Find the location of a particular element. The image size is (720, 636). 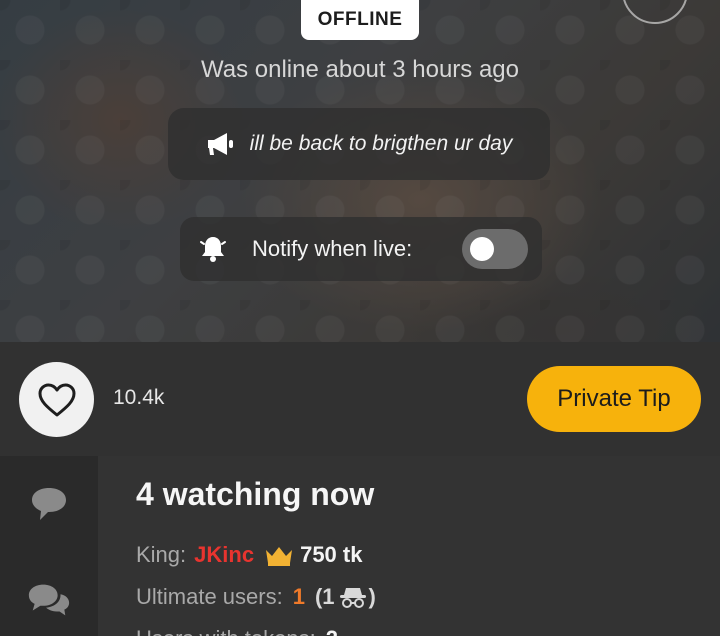

ultimate-anon-close: ) is located at coordinates (372, 596).